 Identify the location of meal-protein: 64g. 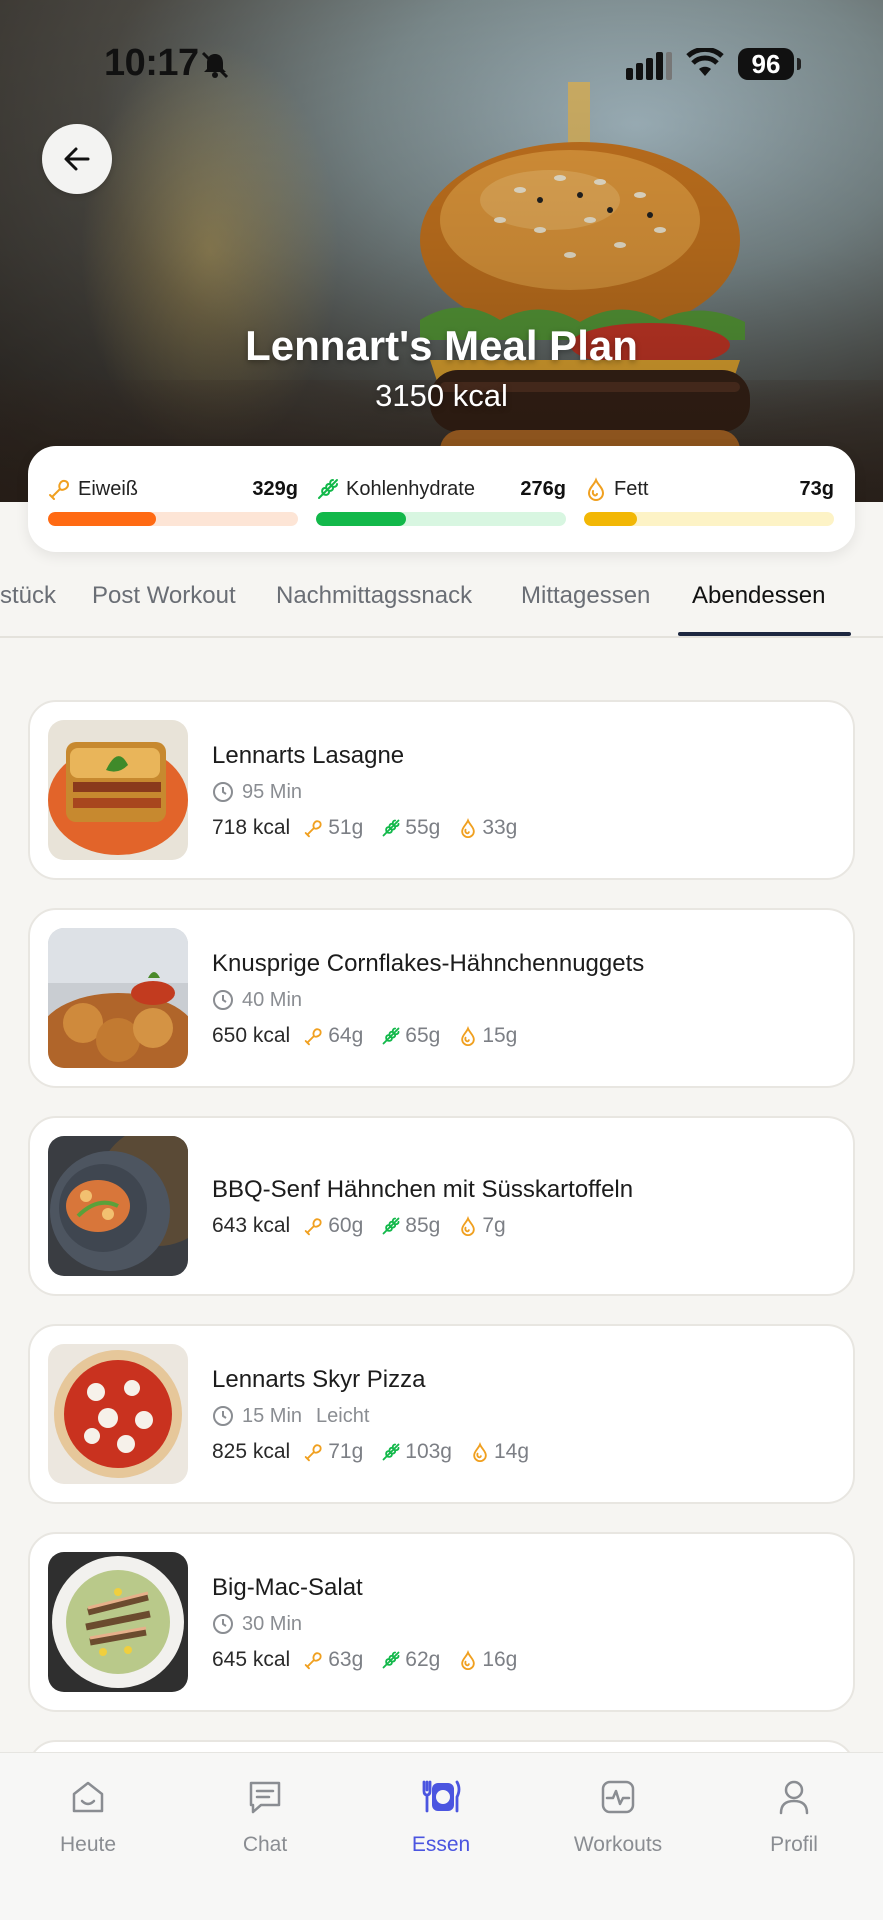
(346, 1035).